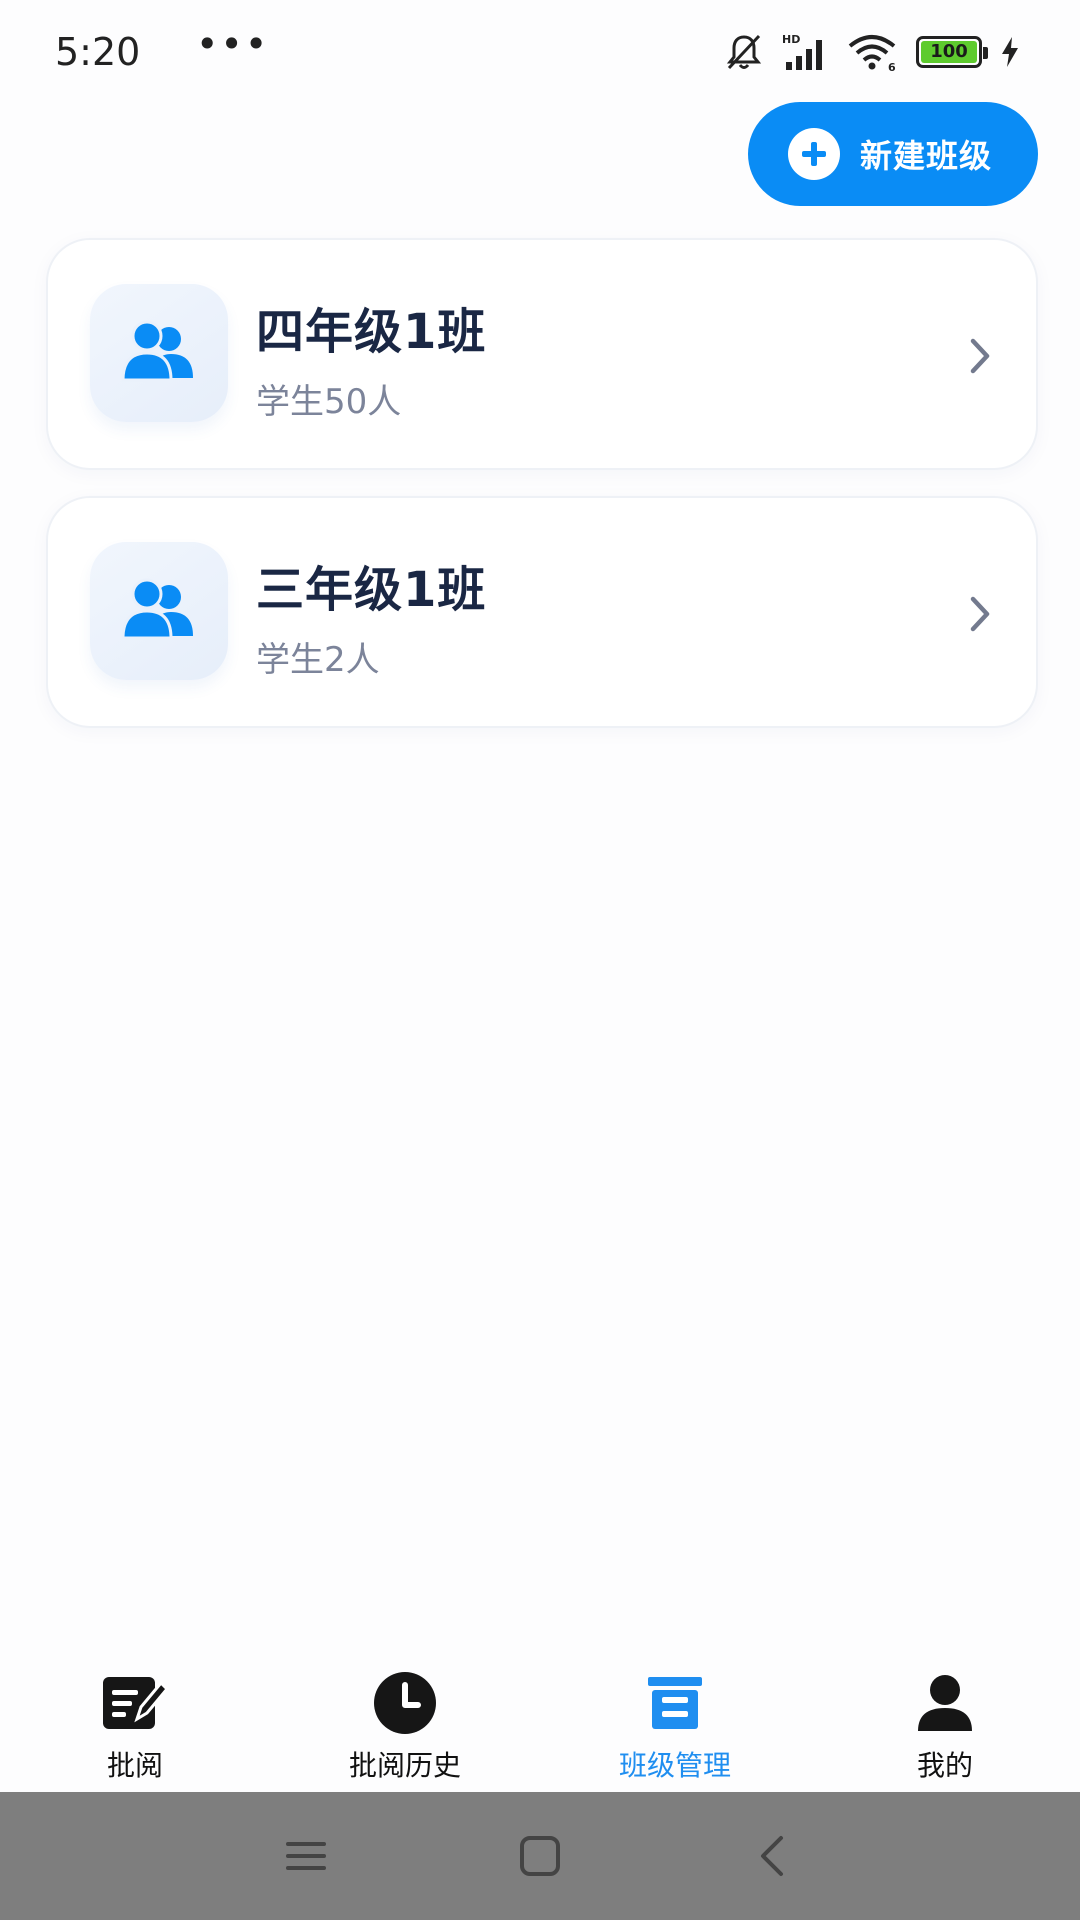 The image size is (1080, 1920). Describe the element at coordinates (675, 1703) in the screenshot. I see `class-management-icon` at that location.